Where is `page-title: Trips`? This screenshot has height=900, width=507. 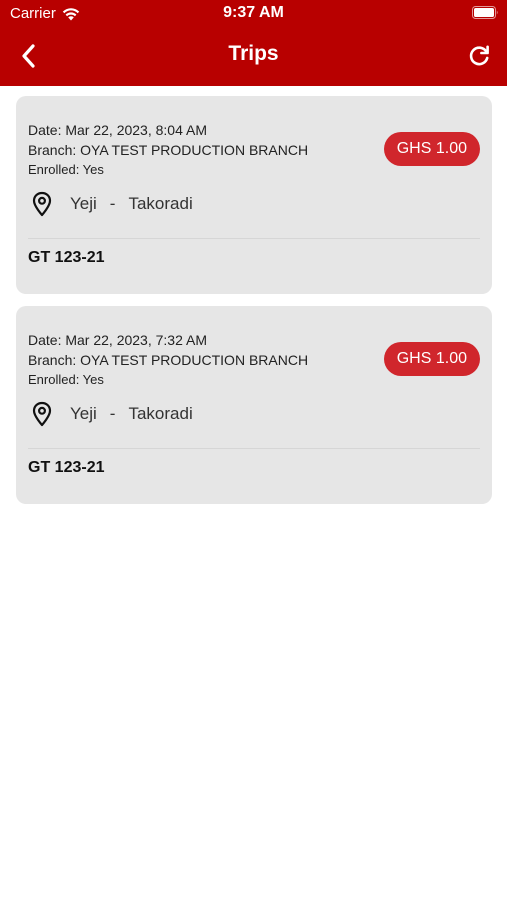
page-title: Trips is located at coordinates (253, 53).